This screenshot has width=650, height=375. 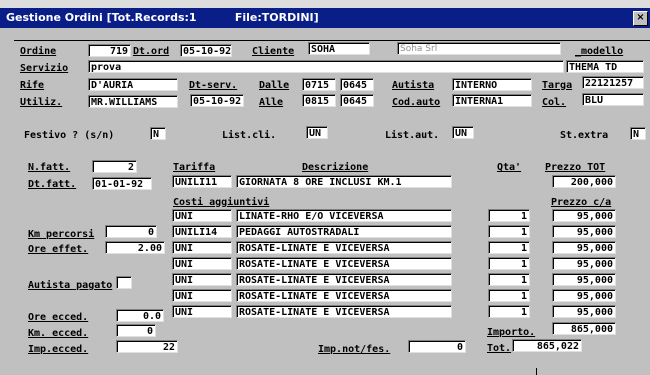 What do you see at coordinates (554, 102) in the screenshot?
I see `col-label: Col.` at bounding box center [554, 102].